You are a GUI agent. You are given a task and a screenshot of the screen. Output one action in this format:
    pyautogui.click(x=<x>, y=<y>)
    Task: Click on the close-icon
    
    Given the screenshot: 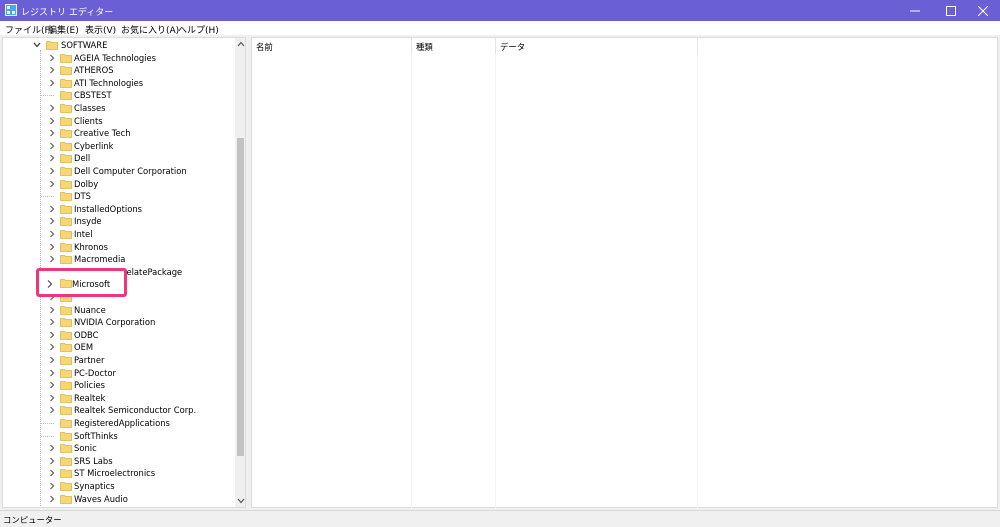 What is the action you would take?
    pyautogui.click(x=983, y=10)
    